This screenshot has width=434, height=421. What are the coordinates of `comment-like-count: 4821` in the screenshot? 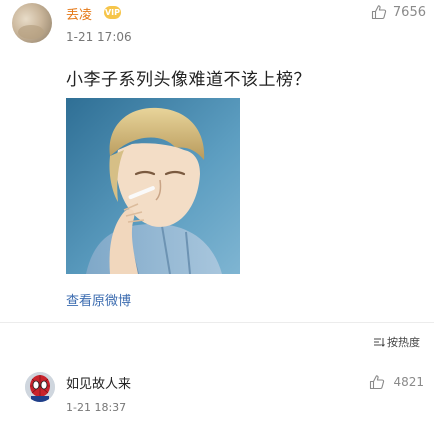 It's located at (408, 382).